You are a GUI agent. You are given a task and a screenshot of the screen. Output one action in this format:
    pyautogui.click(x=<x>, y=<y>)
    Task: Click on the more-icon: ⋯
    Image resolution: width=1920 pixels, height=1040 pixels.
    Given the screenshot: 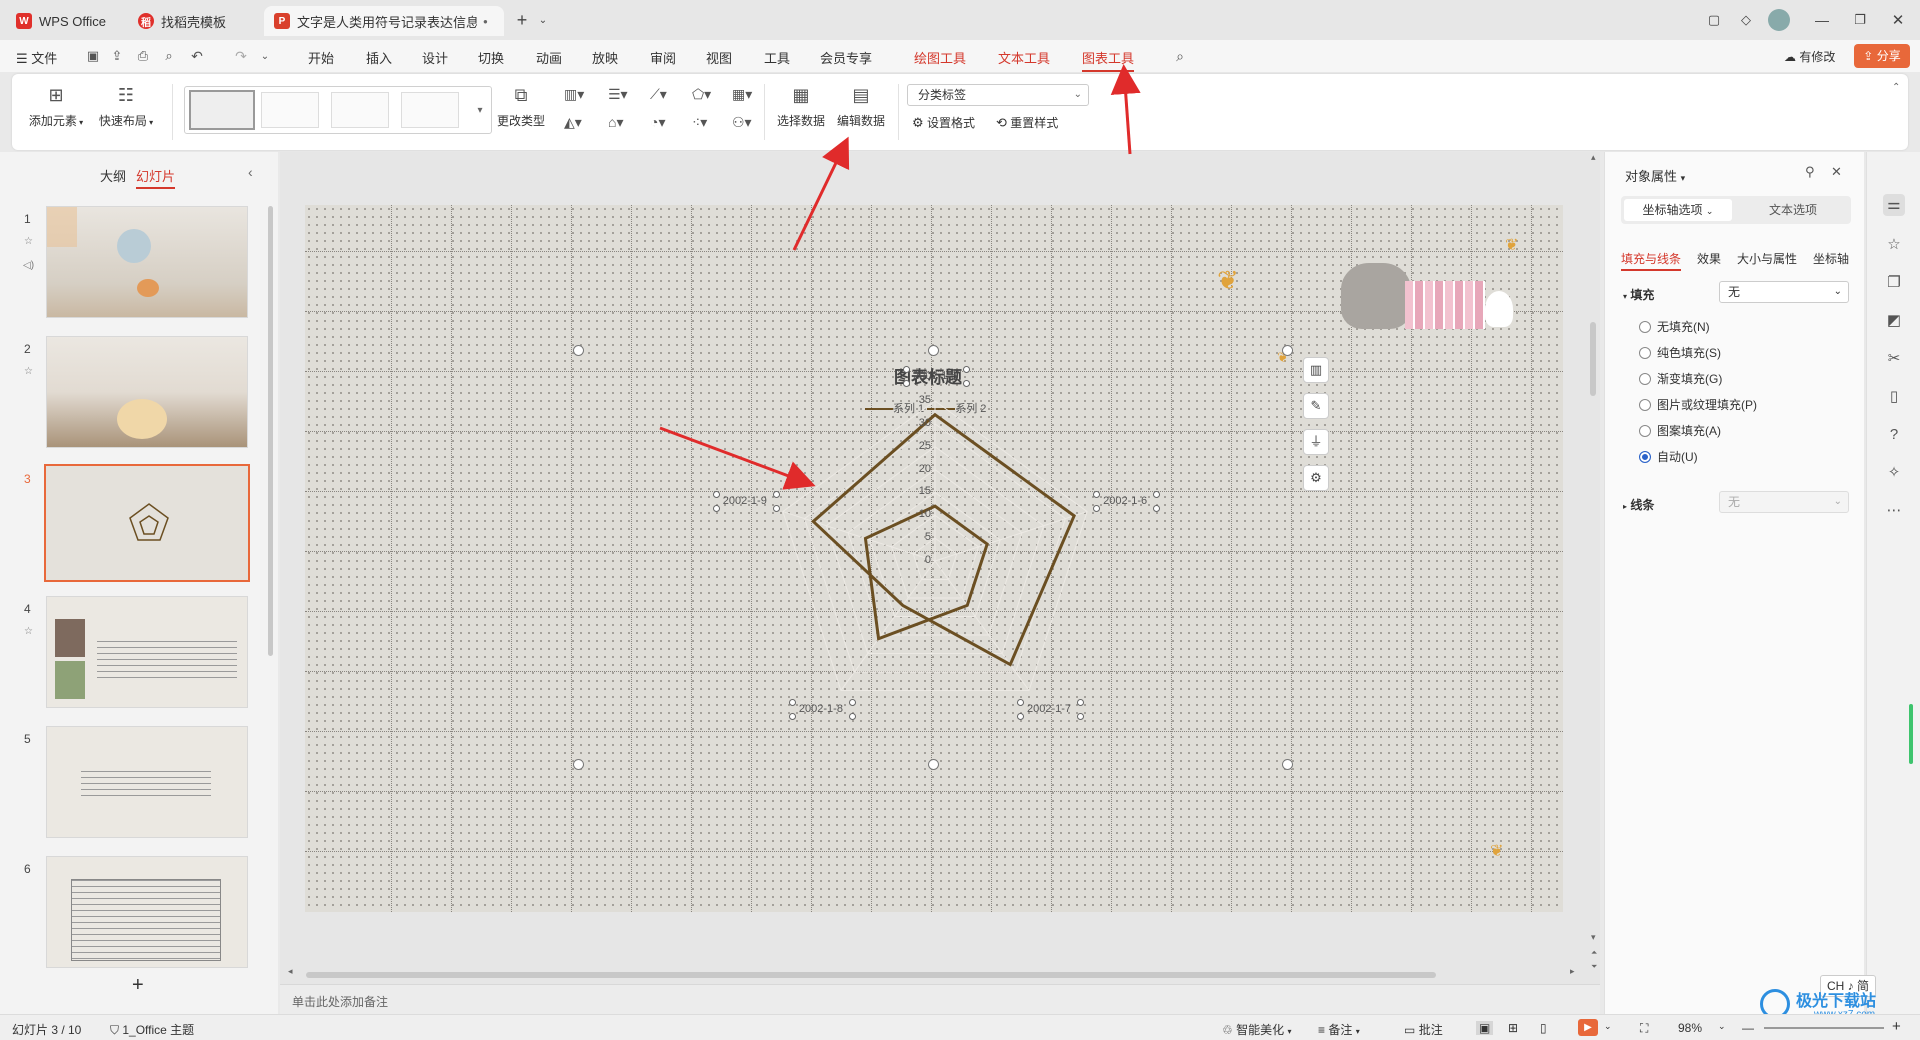 What is the action you would take?
    pyautogui.click(x=1894, y=511)
    